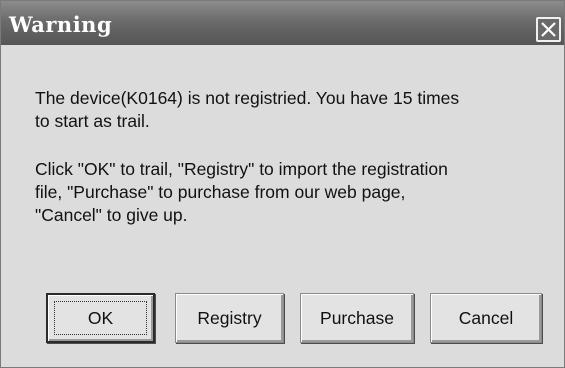  I want to click on ok-button-label: OK, so click(100, 318).